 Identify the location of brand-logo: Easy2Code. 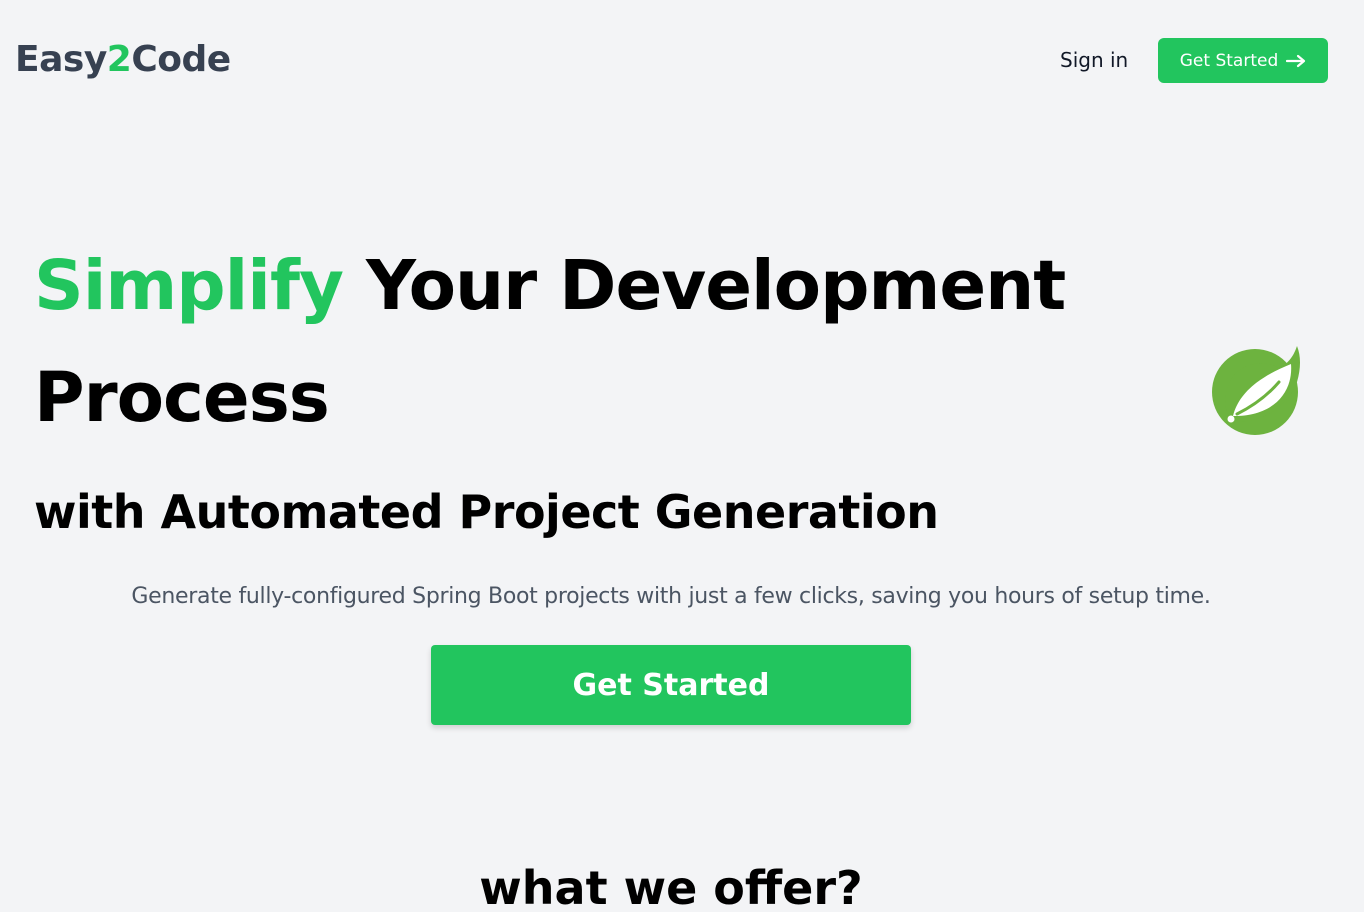
(123, 60).